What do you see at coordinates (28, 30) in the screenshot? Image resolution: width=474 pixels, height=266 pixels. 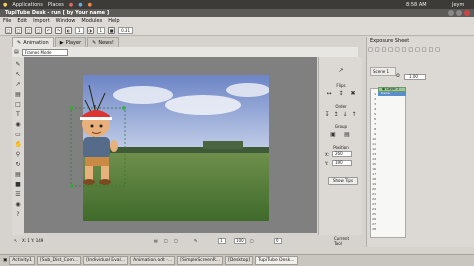 I see `save-icon: □` at bounding box center [28, 30].